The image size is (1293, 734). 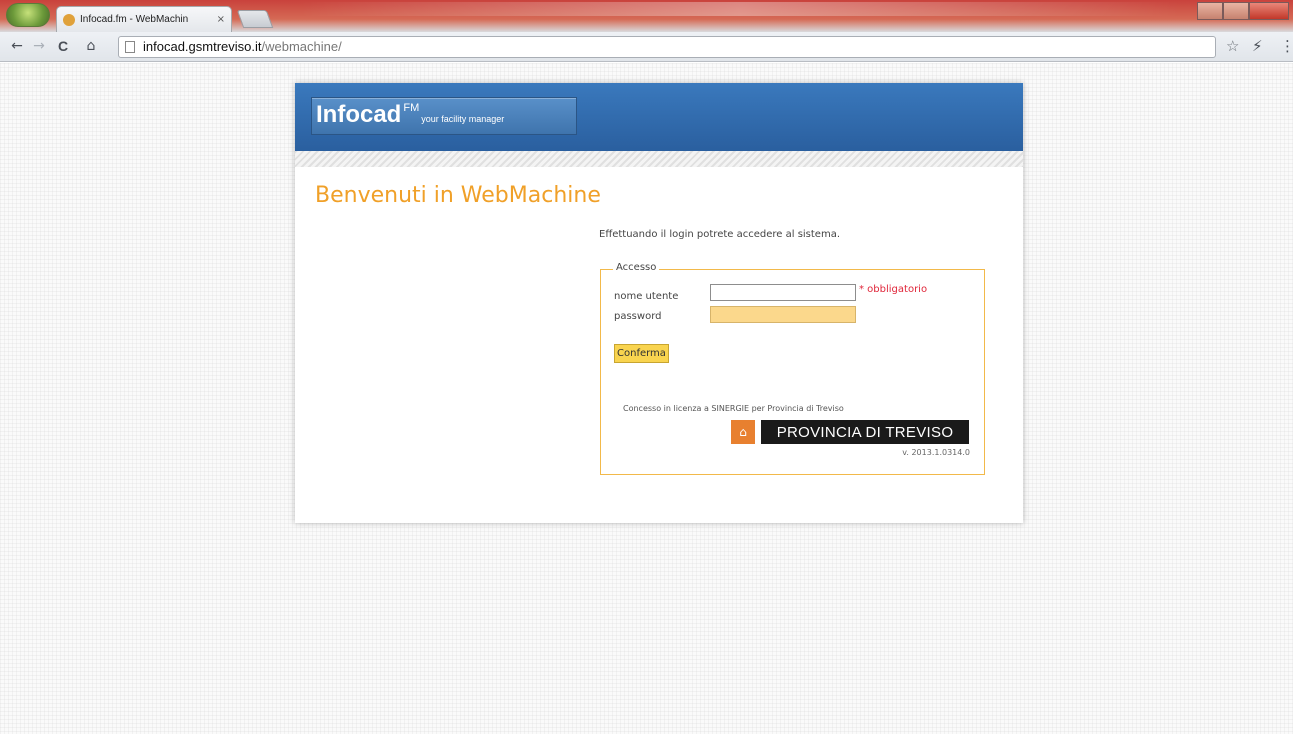 I want to click on star-icon: ☆, so click(x=1232, y=46).